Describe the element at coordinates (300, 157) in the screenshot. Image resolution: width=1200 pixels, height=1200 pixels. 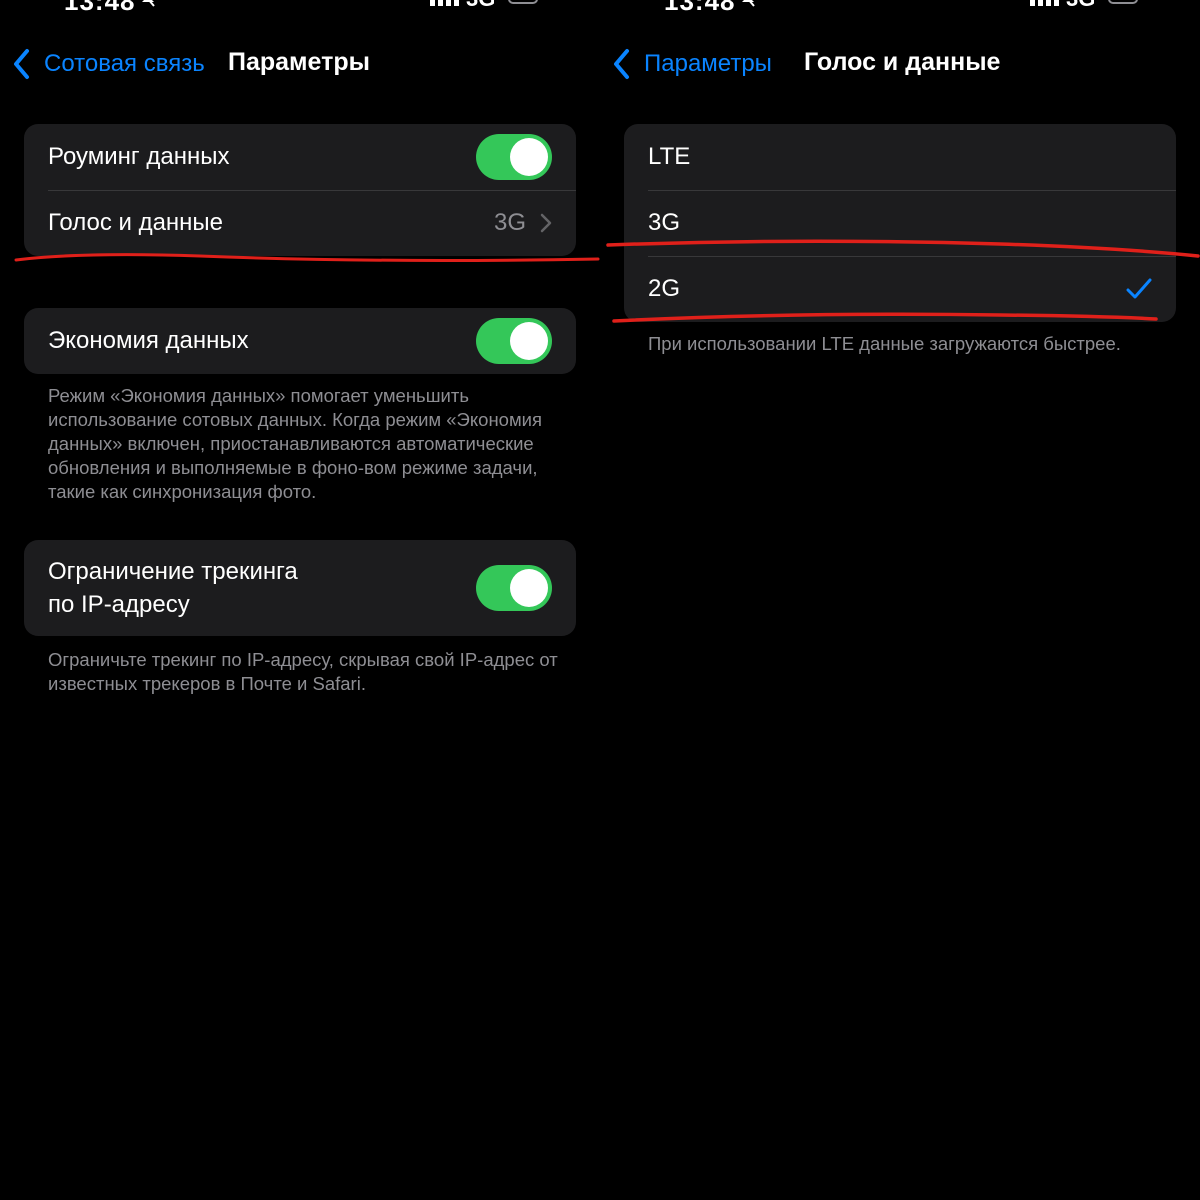
I see `data-roaming-row: Роуминг данных` at that location.